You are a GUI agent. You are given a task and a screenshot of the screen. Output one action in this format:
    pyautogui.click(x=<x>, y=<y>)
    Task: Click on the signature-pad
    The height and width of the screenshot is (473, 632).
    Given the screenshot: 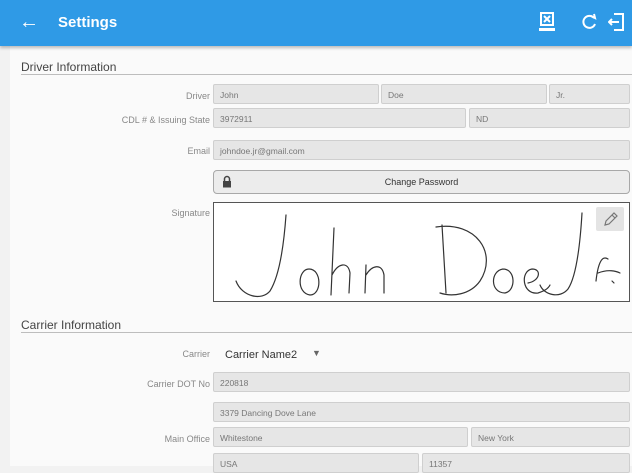 What is the action you would take?
    pyautogui.click(x=421, y=252)
    